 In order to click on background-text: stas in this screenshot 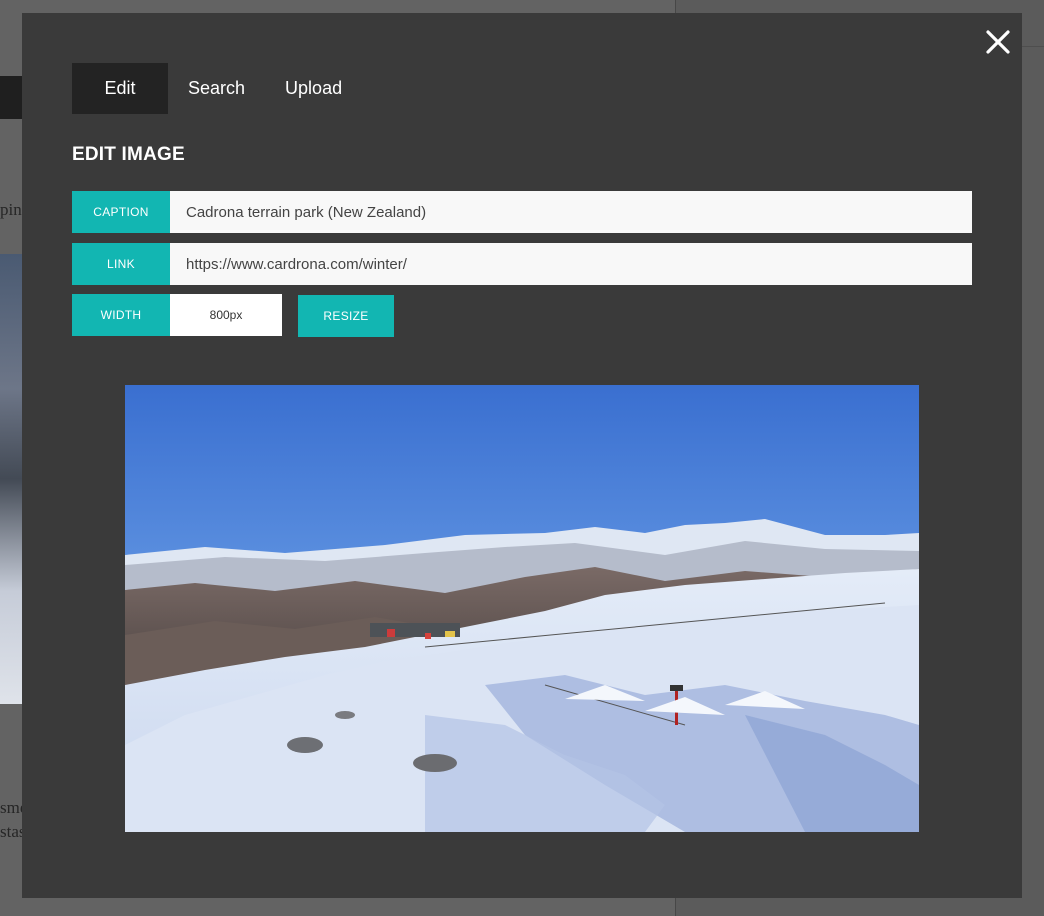, I will do `click(11, 831)`.